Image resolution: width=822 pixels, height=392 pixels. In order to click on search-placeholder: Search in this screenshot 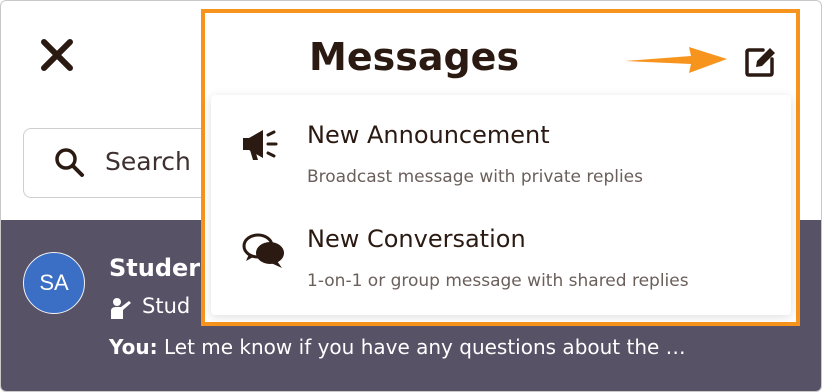, I will do `click(148, 161)`.